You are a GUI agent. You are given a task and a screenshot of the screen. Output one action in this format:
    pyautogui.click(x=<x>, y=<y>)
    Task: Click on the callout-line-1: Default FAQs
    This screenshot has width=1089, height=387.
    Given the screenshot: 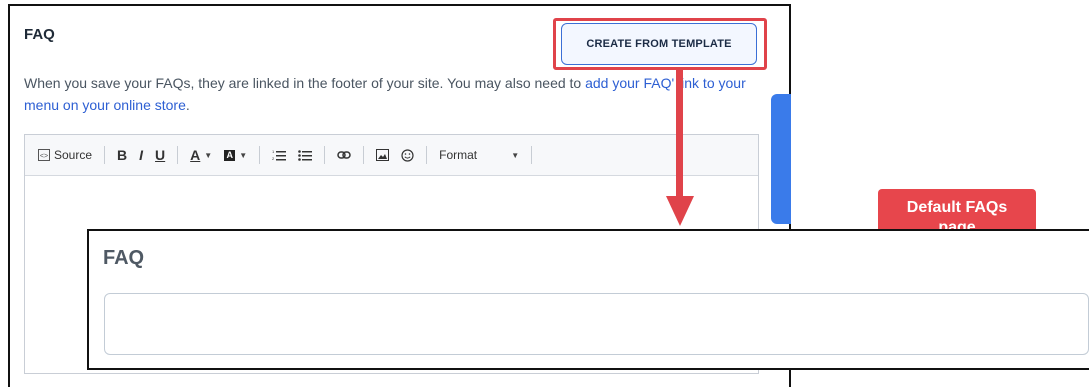 What is the action you would take?
    pyautogui.click(x=957, y=207)
    